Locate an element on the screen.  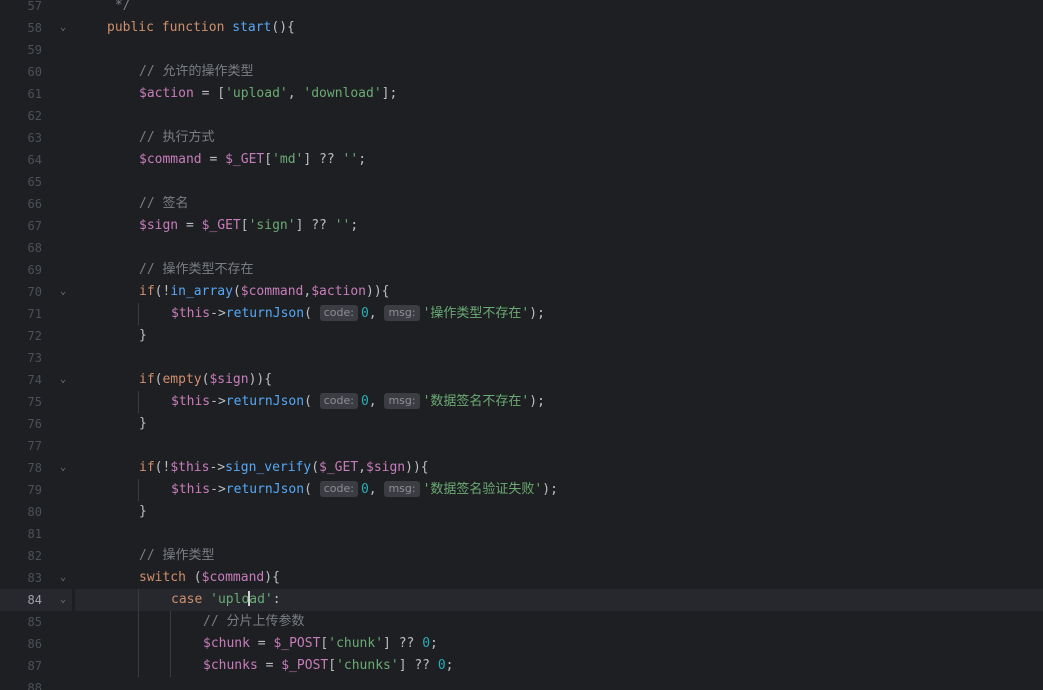
code-token: case is located at coordinates (191, 599).